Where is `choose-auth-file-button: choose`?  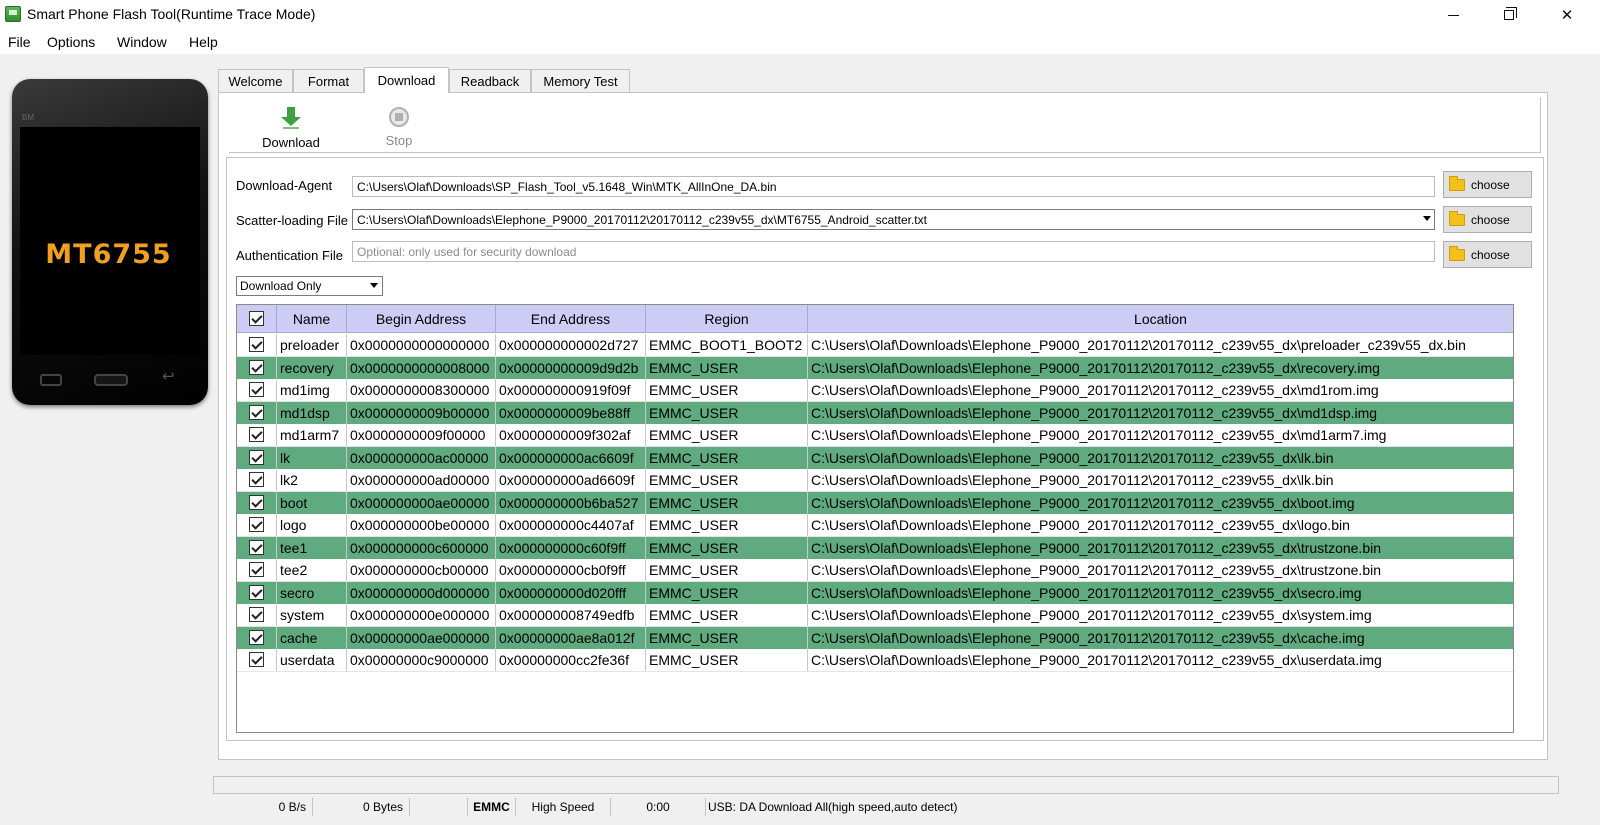
choose-auth-file-button: choose is located at coordinates (1487, 254).